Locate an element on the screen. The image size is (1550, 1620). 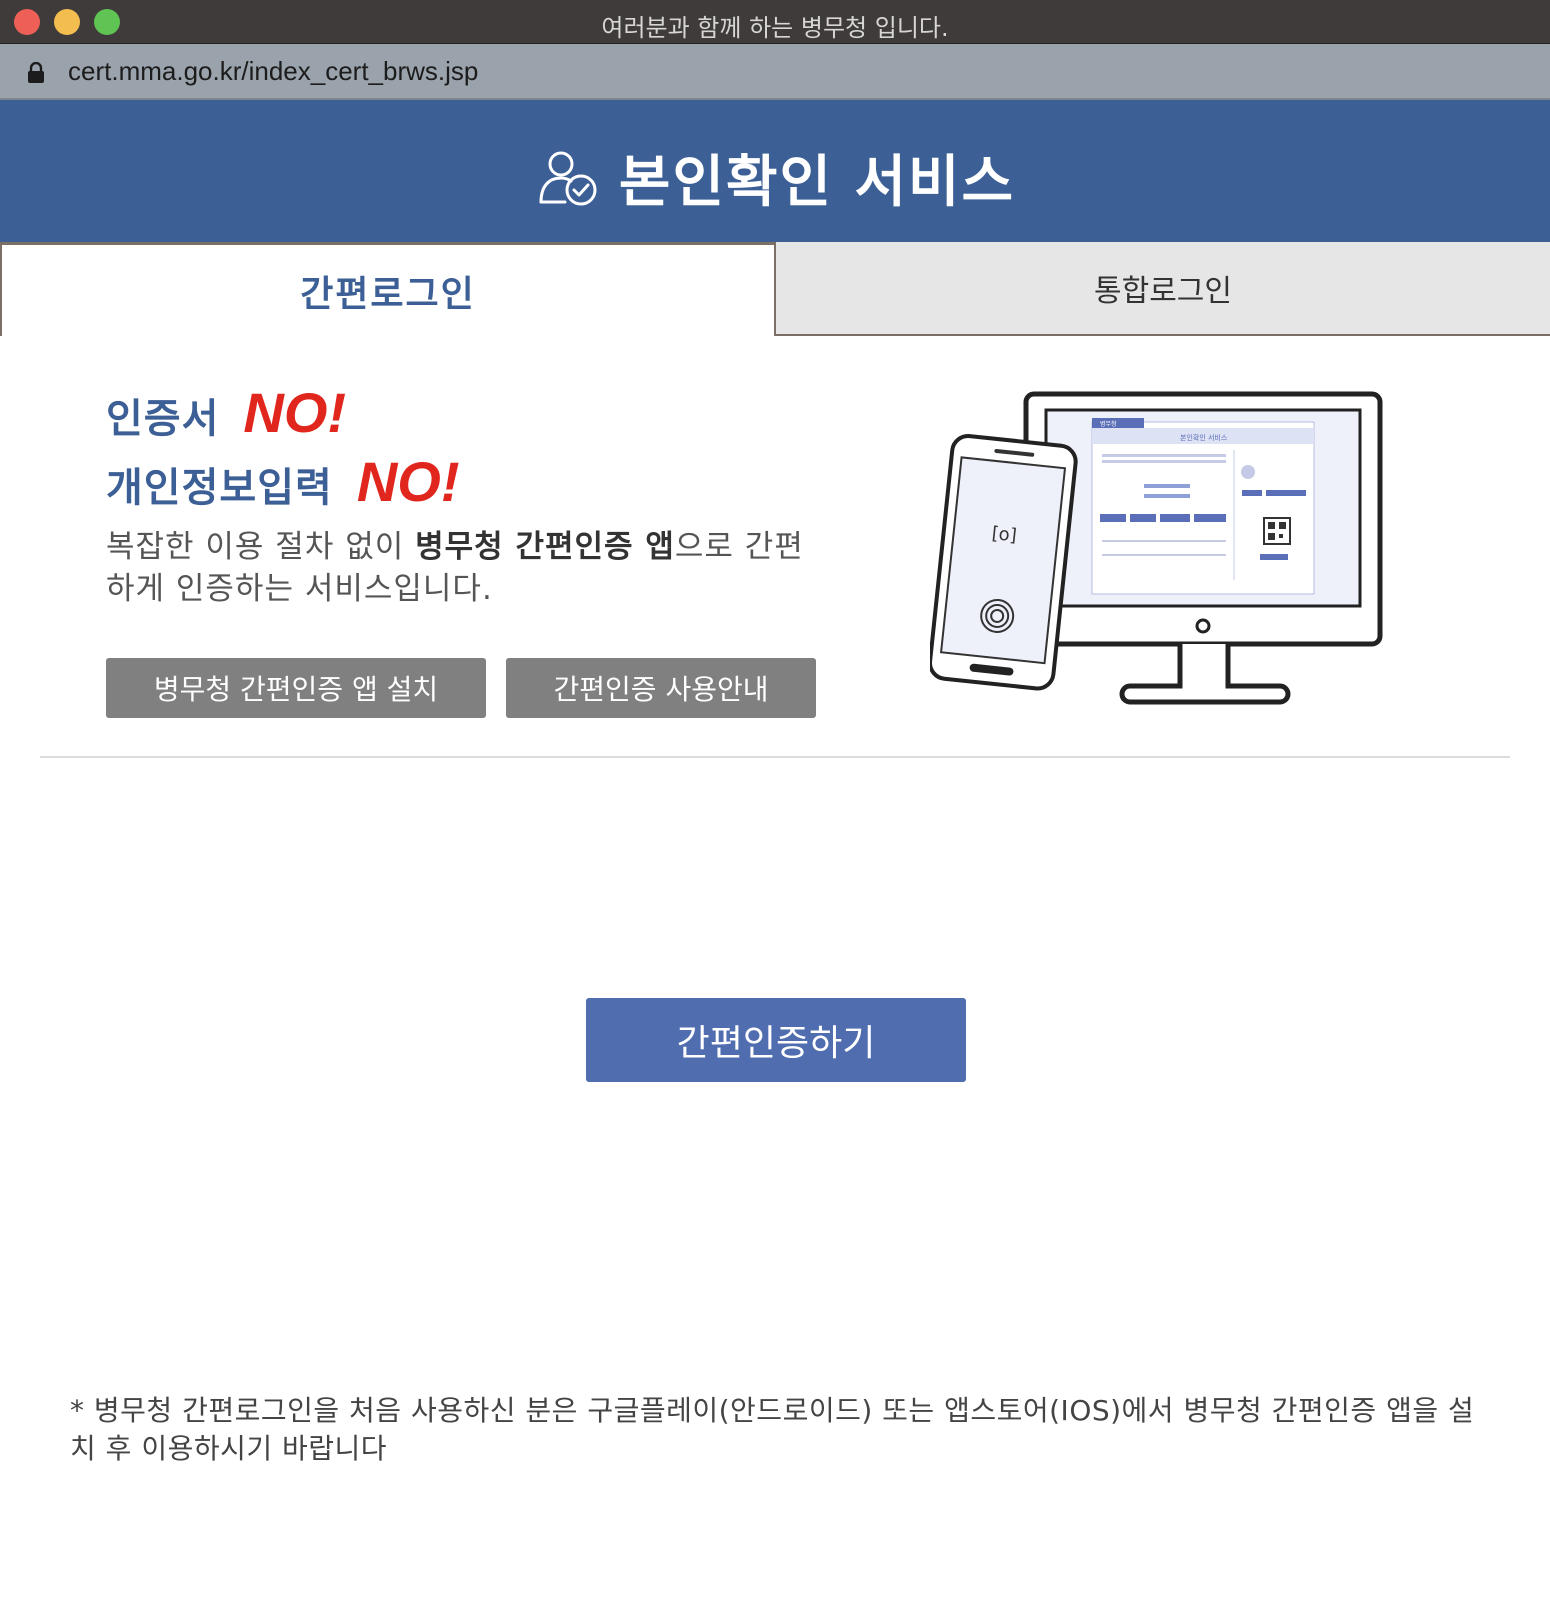
install-app-button: 병무청 간편인증 앱 설치 is located at coordinates (296, 688).